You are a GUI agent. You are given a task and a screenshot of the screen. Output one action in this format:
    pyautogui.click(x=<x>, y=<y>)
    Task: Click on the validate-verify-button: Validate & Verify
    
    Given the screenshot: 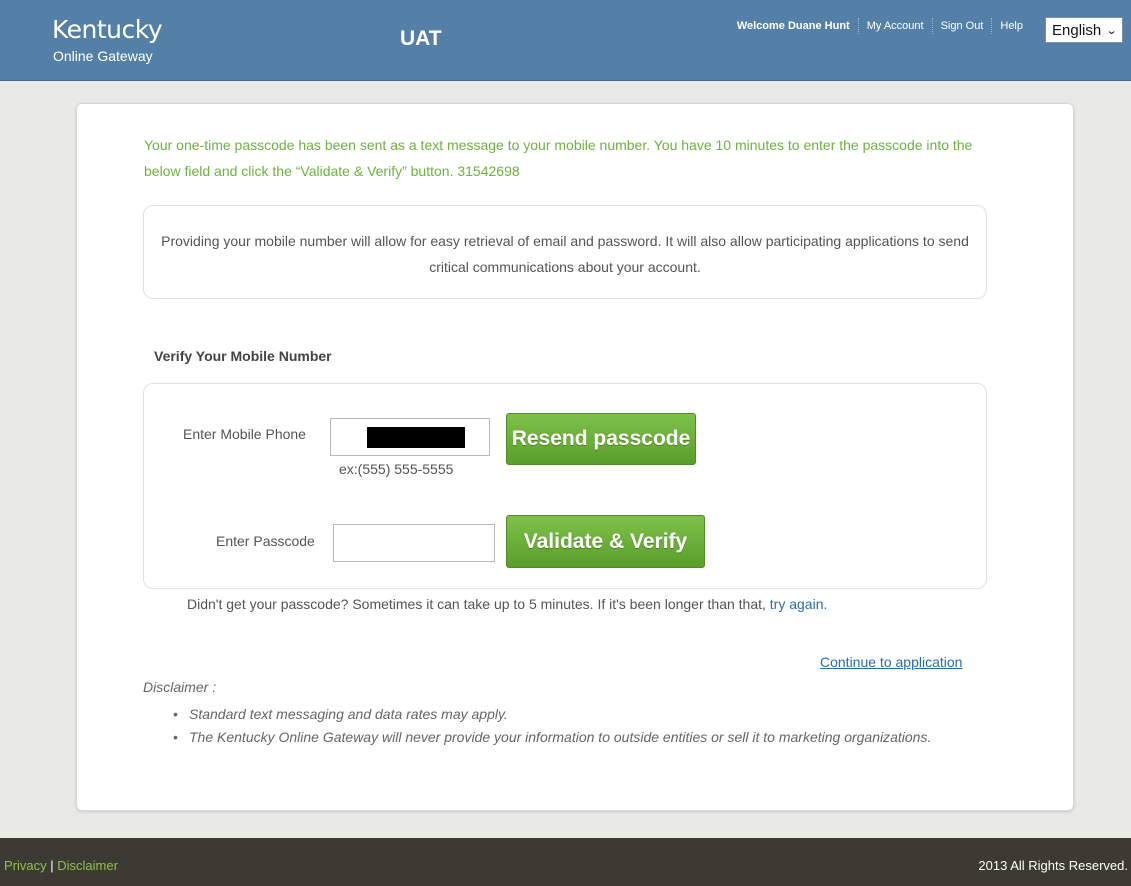 What is the action you would take?
    pyautogui.click(x=605, y=541)
    